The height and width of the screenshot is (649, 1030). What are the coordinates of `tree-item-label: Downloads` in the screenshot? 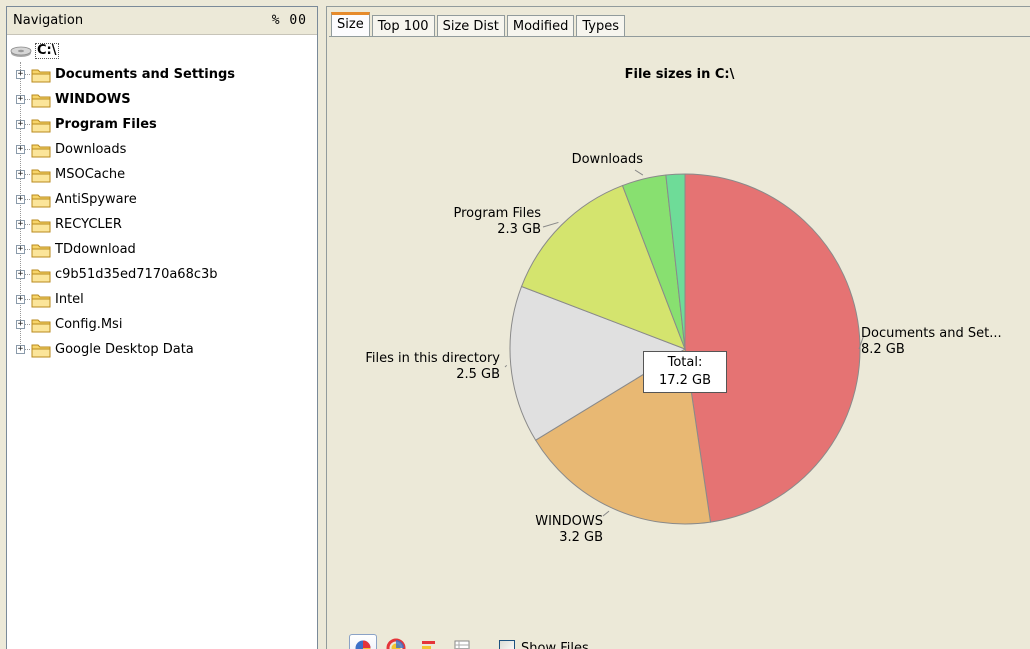 It's located at (91, 149).